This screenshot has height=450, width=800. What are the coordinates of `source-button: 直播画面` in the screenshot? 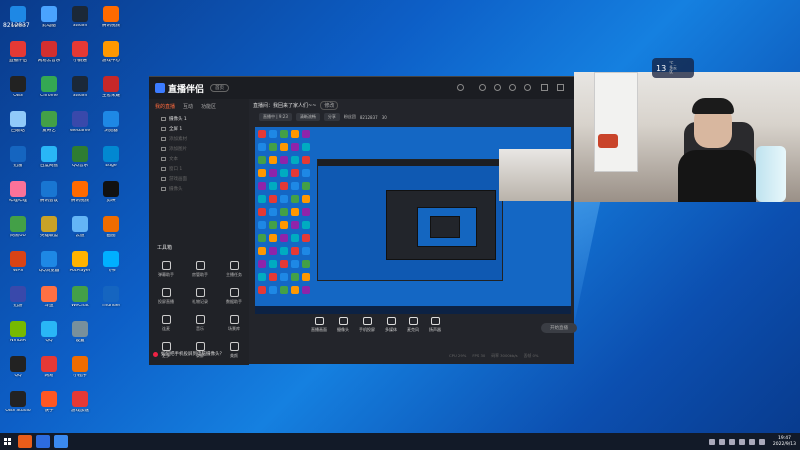 It's located at (319, 325).